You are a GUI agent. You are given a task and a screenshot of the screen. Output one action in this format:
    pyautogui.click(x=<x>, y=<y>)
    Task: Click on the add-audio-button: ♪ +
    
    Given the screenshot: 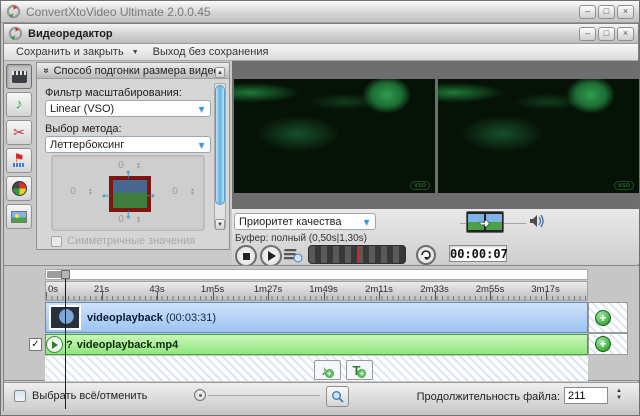 What is the action you would take?
    pyautogui.click(x=327, y=370)
    